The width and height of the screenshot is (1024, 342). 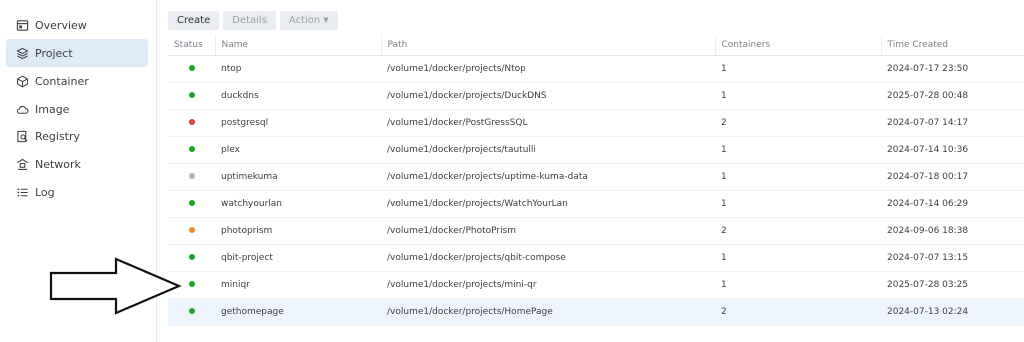 What do you see at coordinates (952, 258) in the screenshot?
I see `time-created-cell: 2024-07-07 13:15` at bounding box center [952, 258].